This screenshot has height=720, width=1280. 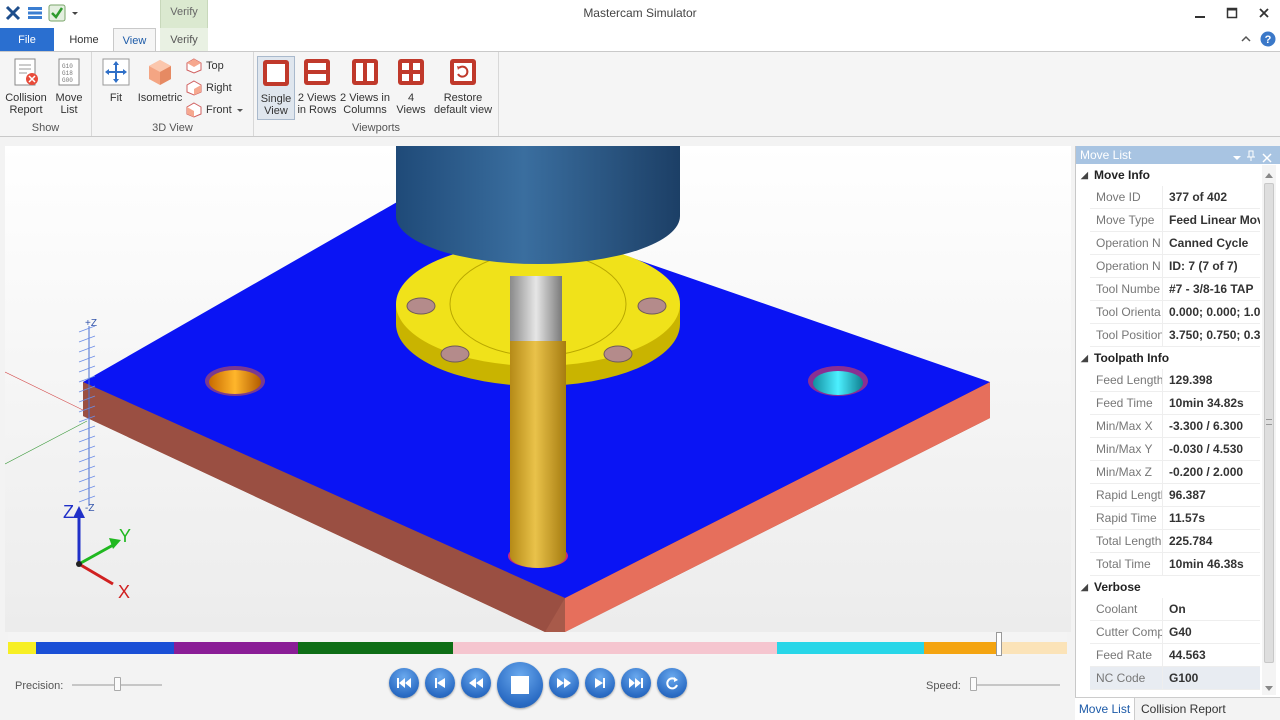 What do you see at coordinates (184, 40) in the screenshot?
I see `tab-verify: Verify` at bounding box center [184, 40].